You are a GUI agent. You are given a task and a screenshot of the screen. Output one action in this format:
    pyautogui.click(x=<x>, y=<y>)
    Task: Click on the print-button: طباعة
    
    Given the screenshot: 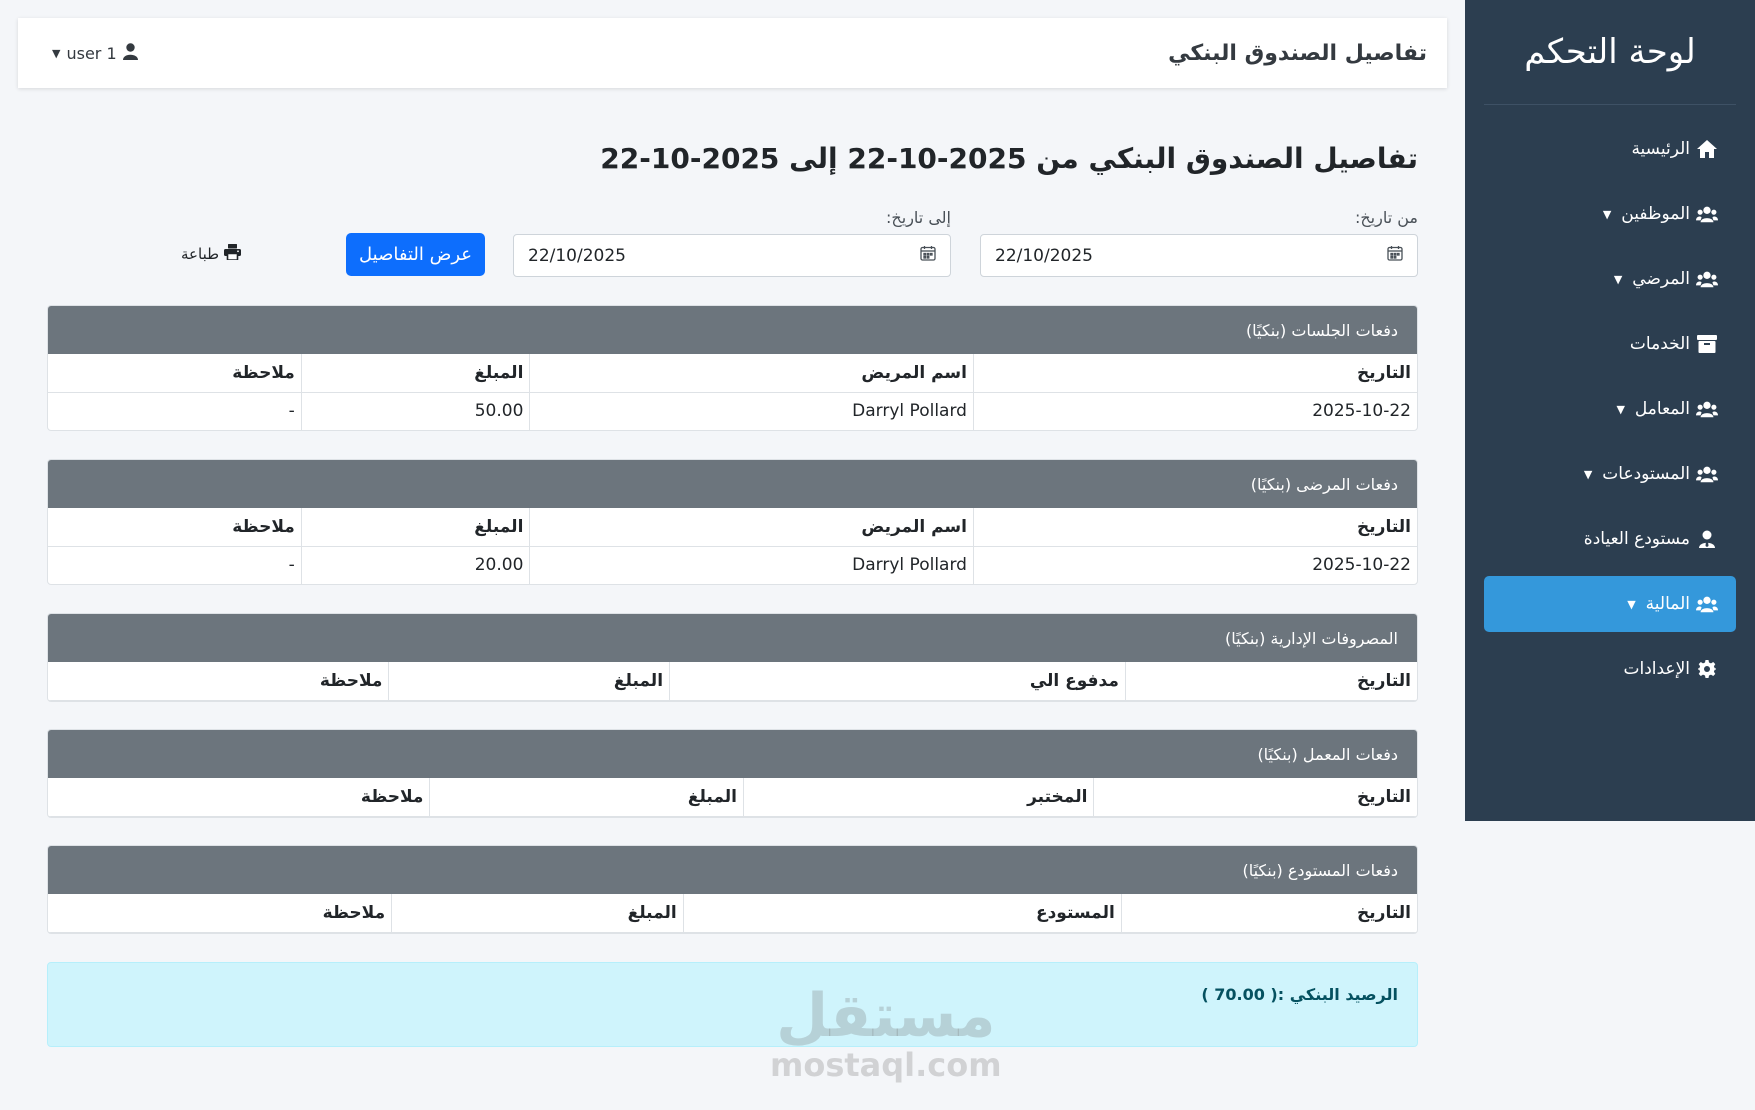 What is the action you would take?
    pyautogui.click(x=211, y=254)
    